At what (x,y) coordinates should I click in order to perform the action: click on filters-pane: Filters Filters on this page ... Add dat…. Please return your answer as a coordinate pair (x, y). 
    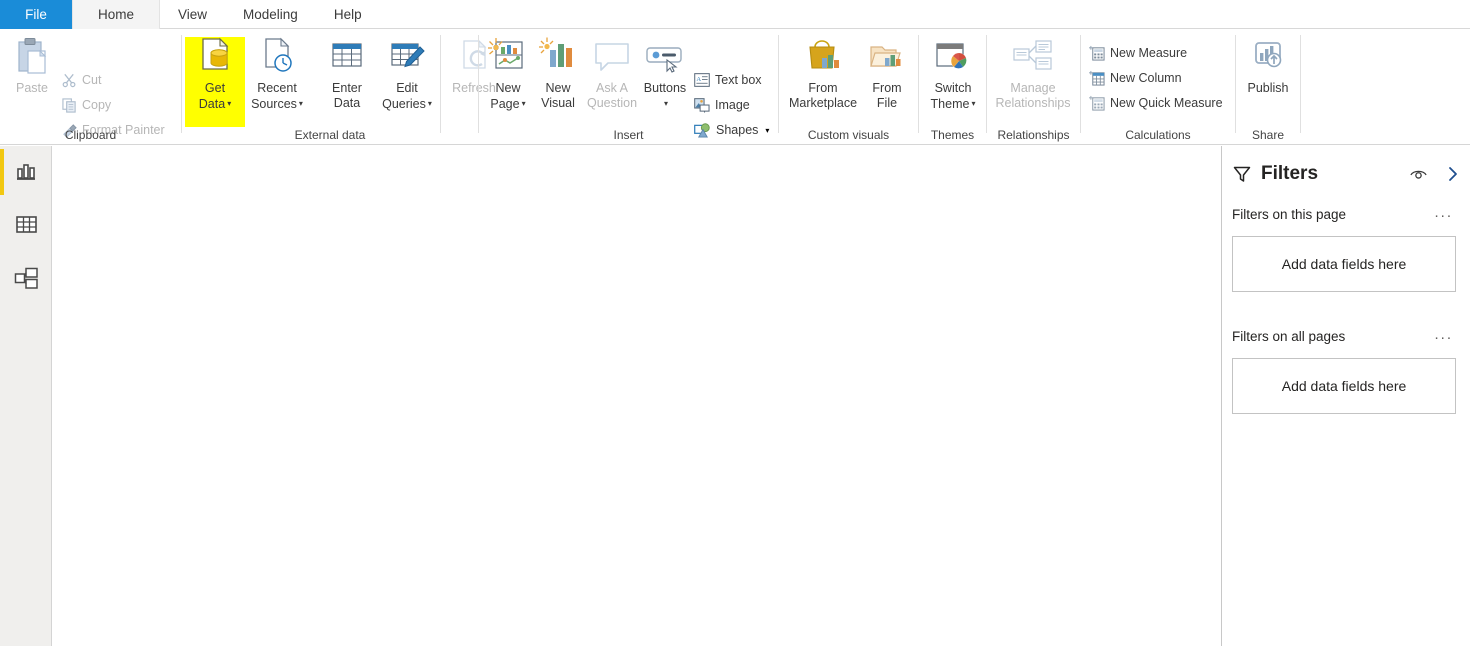
    Looking at the image, I should click on (1346, 396).